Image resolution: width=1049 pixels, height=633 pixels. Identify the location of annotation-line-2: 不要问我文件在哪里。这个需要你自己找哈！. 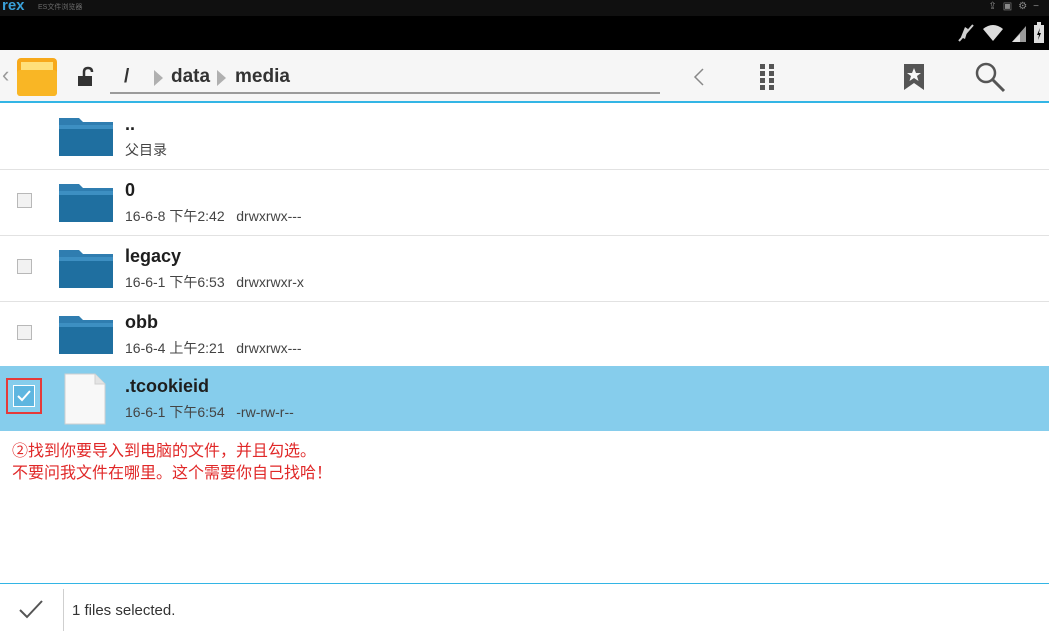
(172, 472).